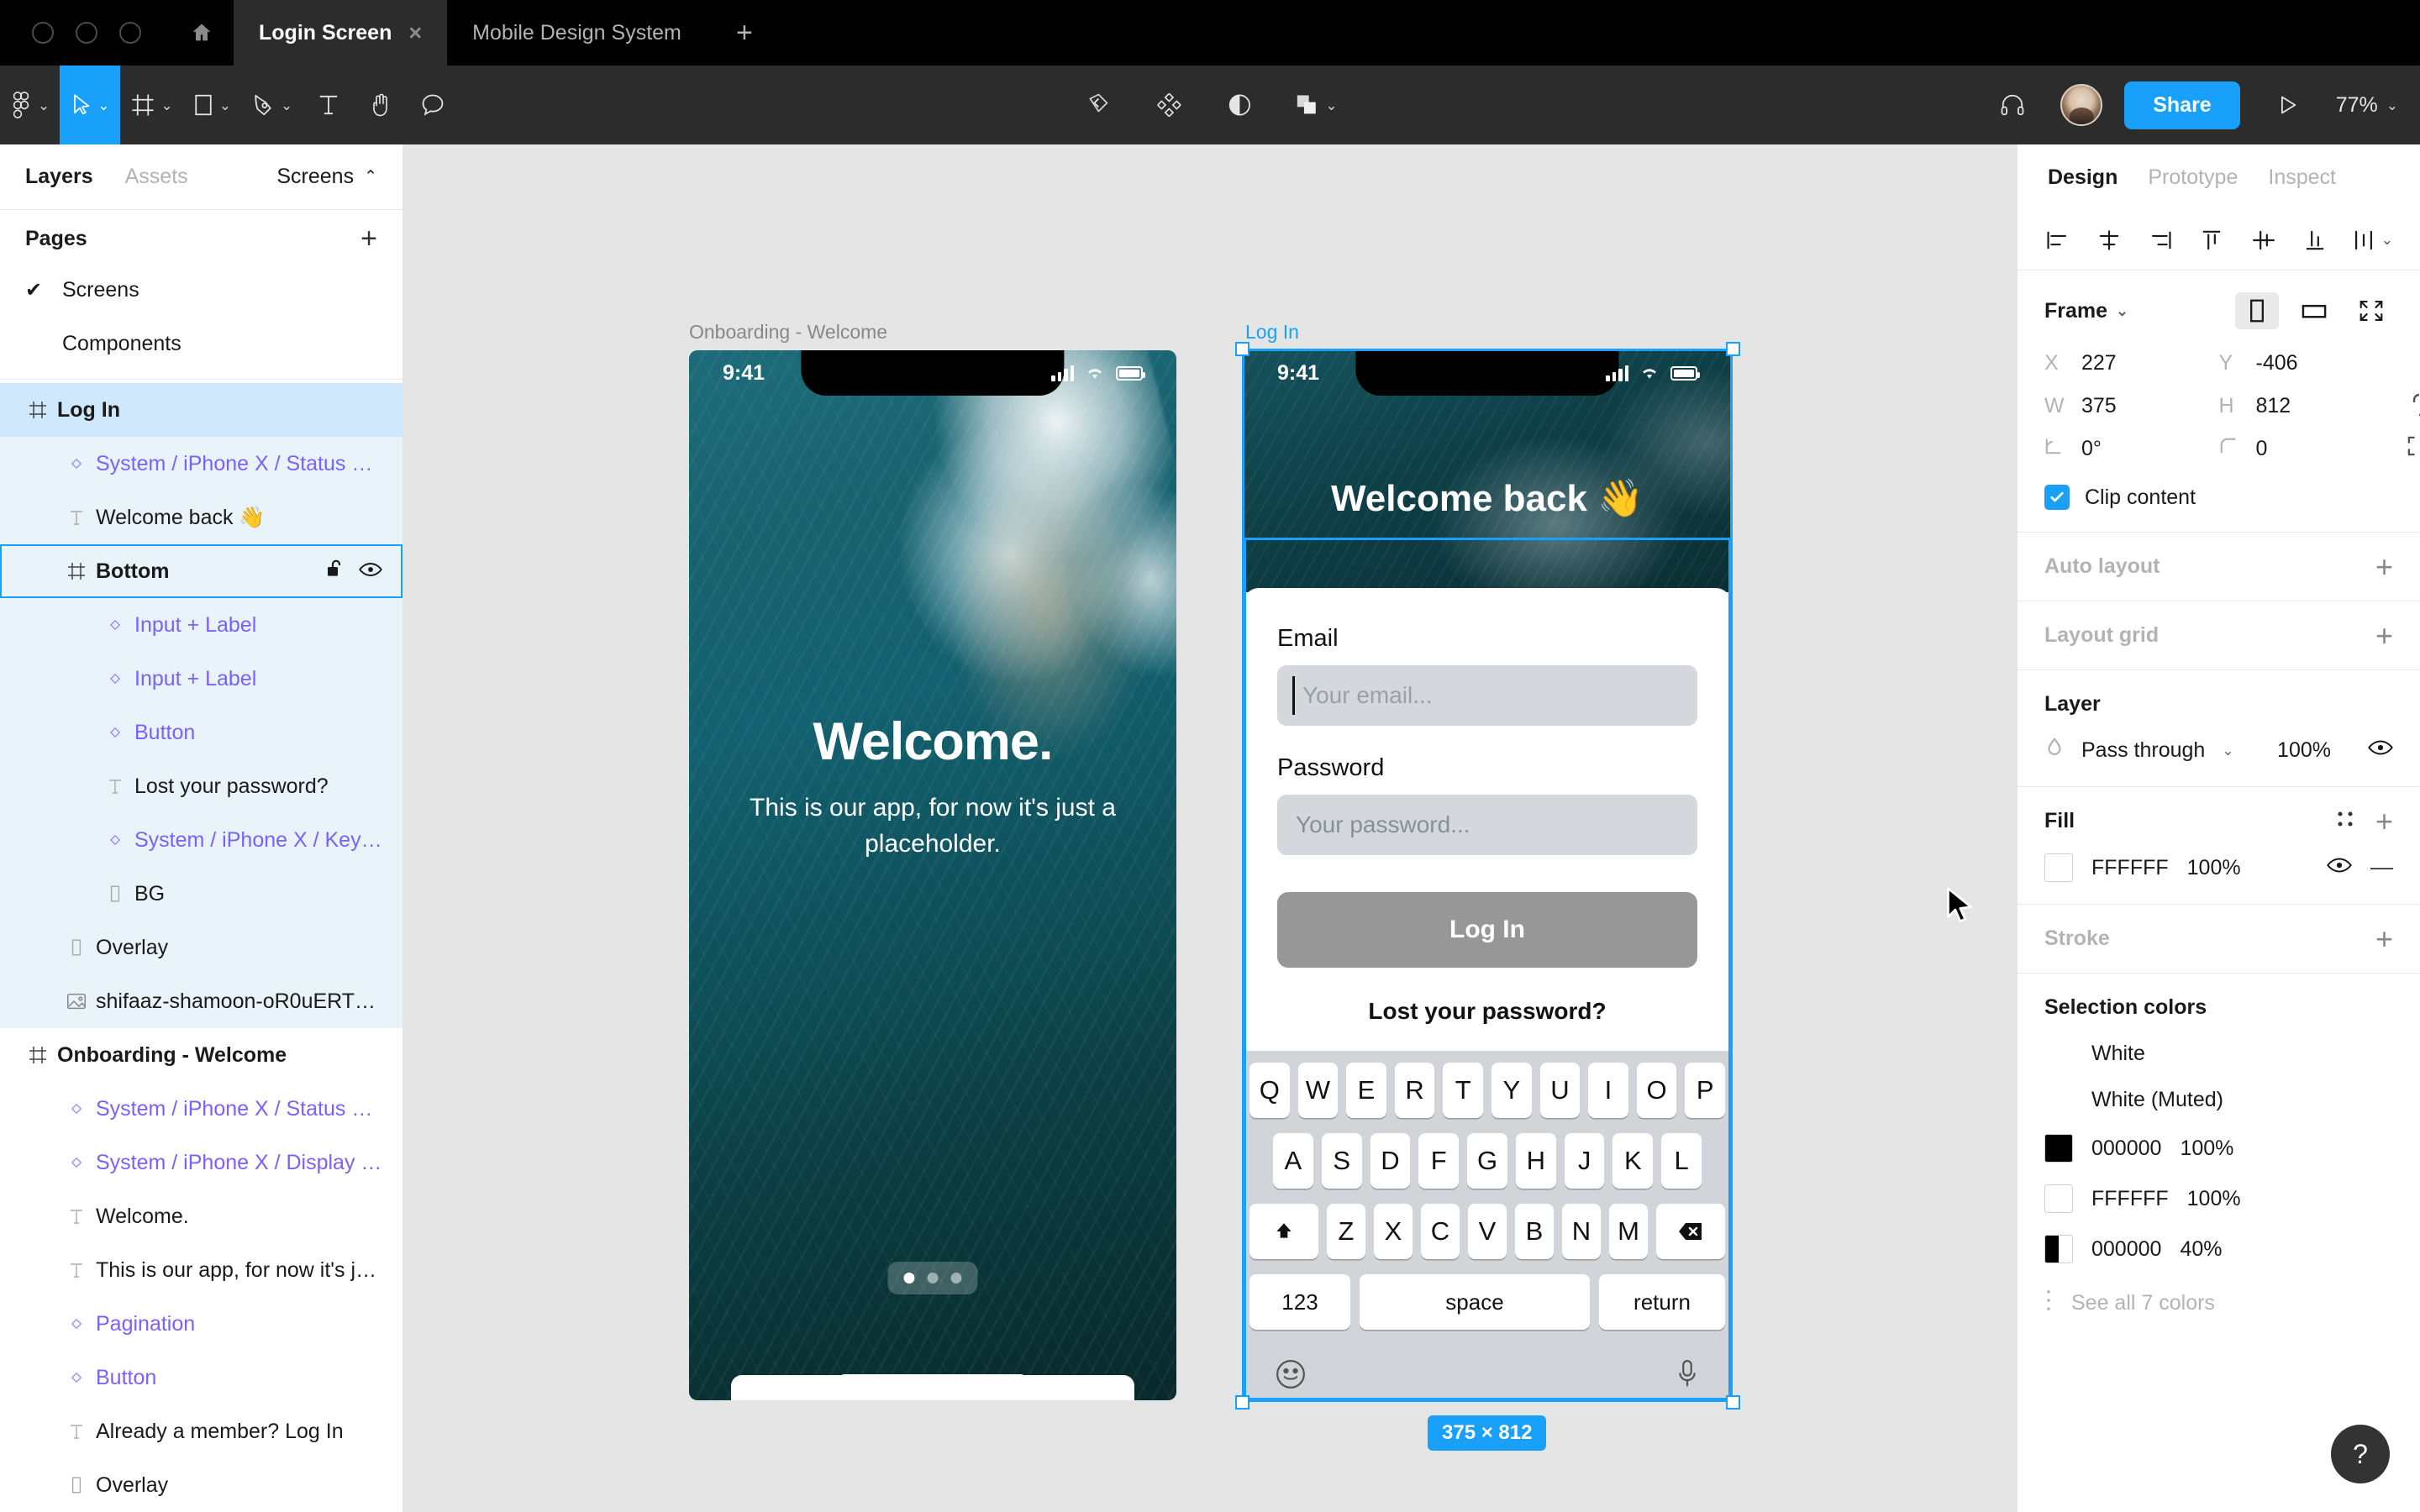  I want to click on keyboard-row-1: QWERTYUIOP, so click(1487, 1090).